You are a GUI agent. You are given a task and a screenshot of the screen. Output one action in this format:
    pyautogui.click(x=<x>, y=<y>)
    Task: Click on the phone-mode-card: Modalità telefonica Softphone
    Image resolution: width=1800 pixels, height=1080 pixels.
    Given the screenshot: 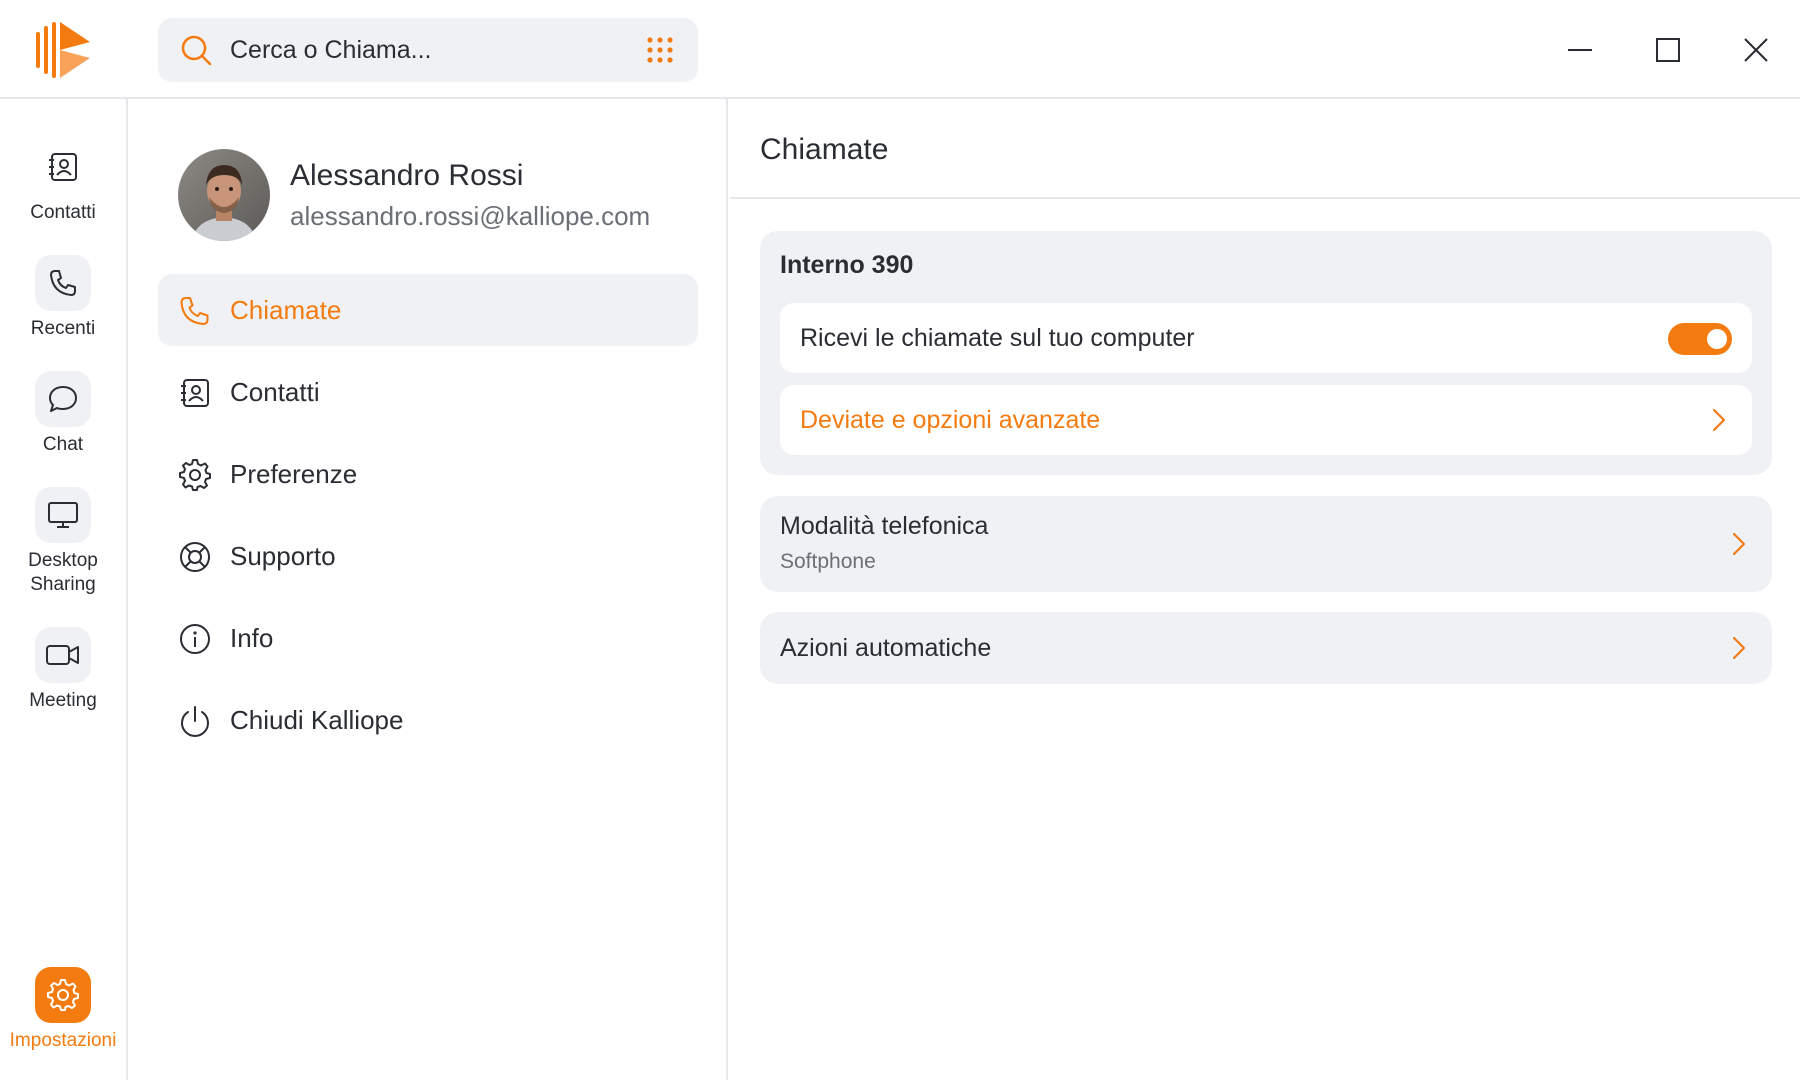 What is the action you would take?
    pyautogui.click(x=1266, y=544)
    